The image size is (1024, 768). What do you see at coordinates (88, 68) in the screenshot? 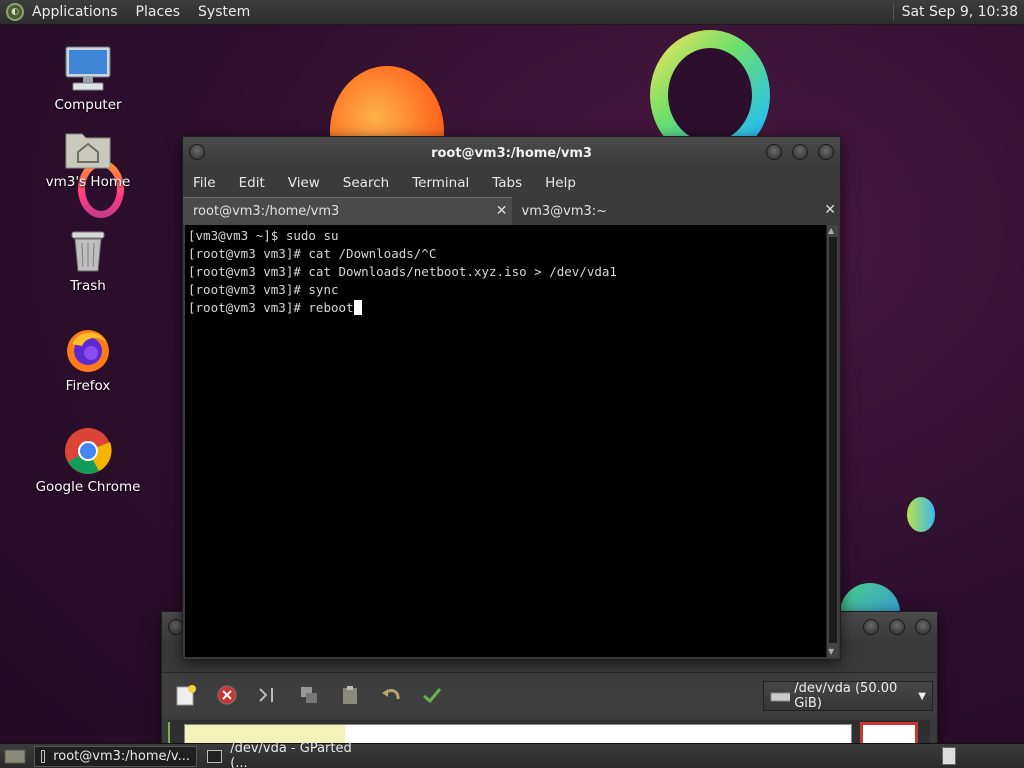
I see `computer-icon` at bounding box center [88, 68].